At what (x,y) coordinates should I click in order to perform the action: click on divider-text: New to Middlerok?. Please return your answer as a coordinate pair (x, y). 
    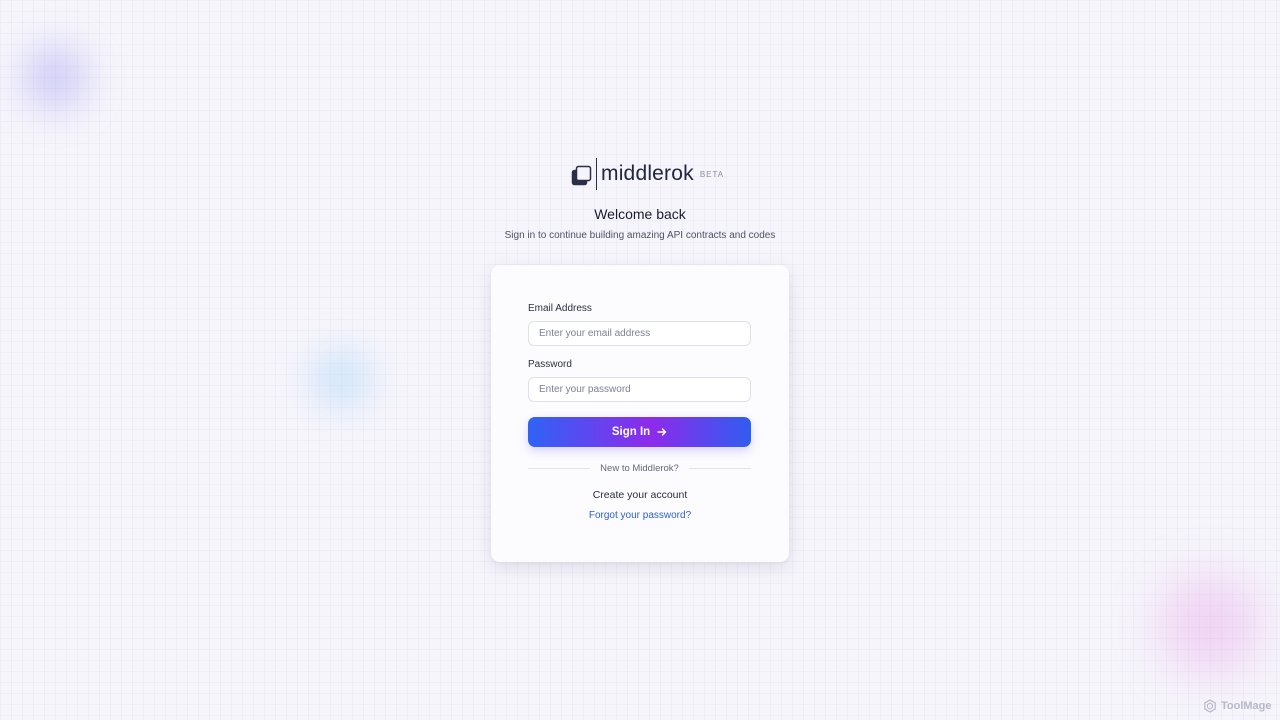
    Looking at the image, I should click on (639, 468).